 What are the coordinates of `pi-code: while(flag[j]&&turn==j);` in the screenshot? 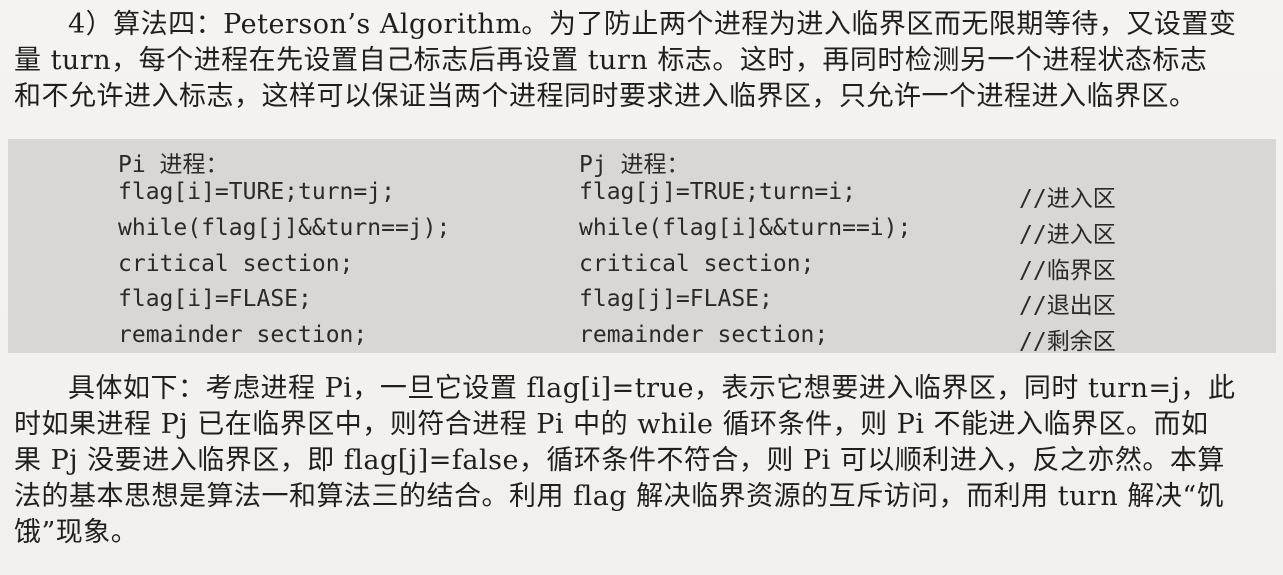 It's located at (284, 228).